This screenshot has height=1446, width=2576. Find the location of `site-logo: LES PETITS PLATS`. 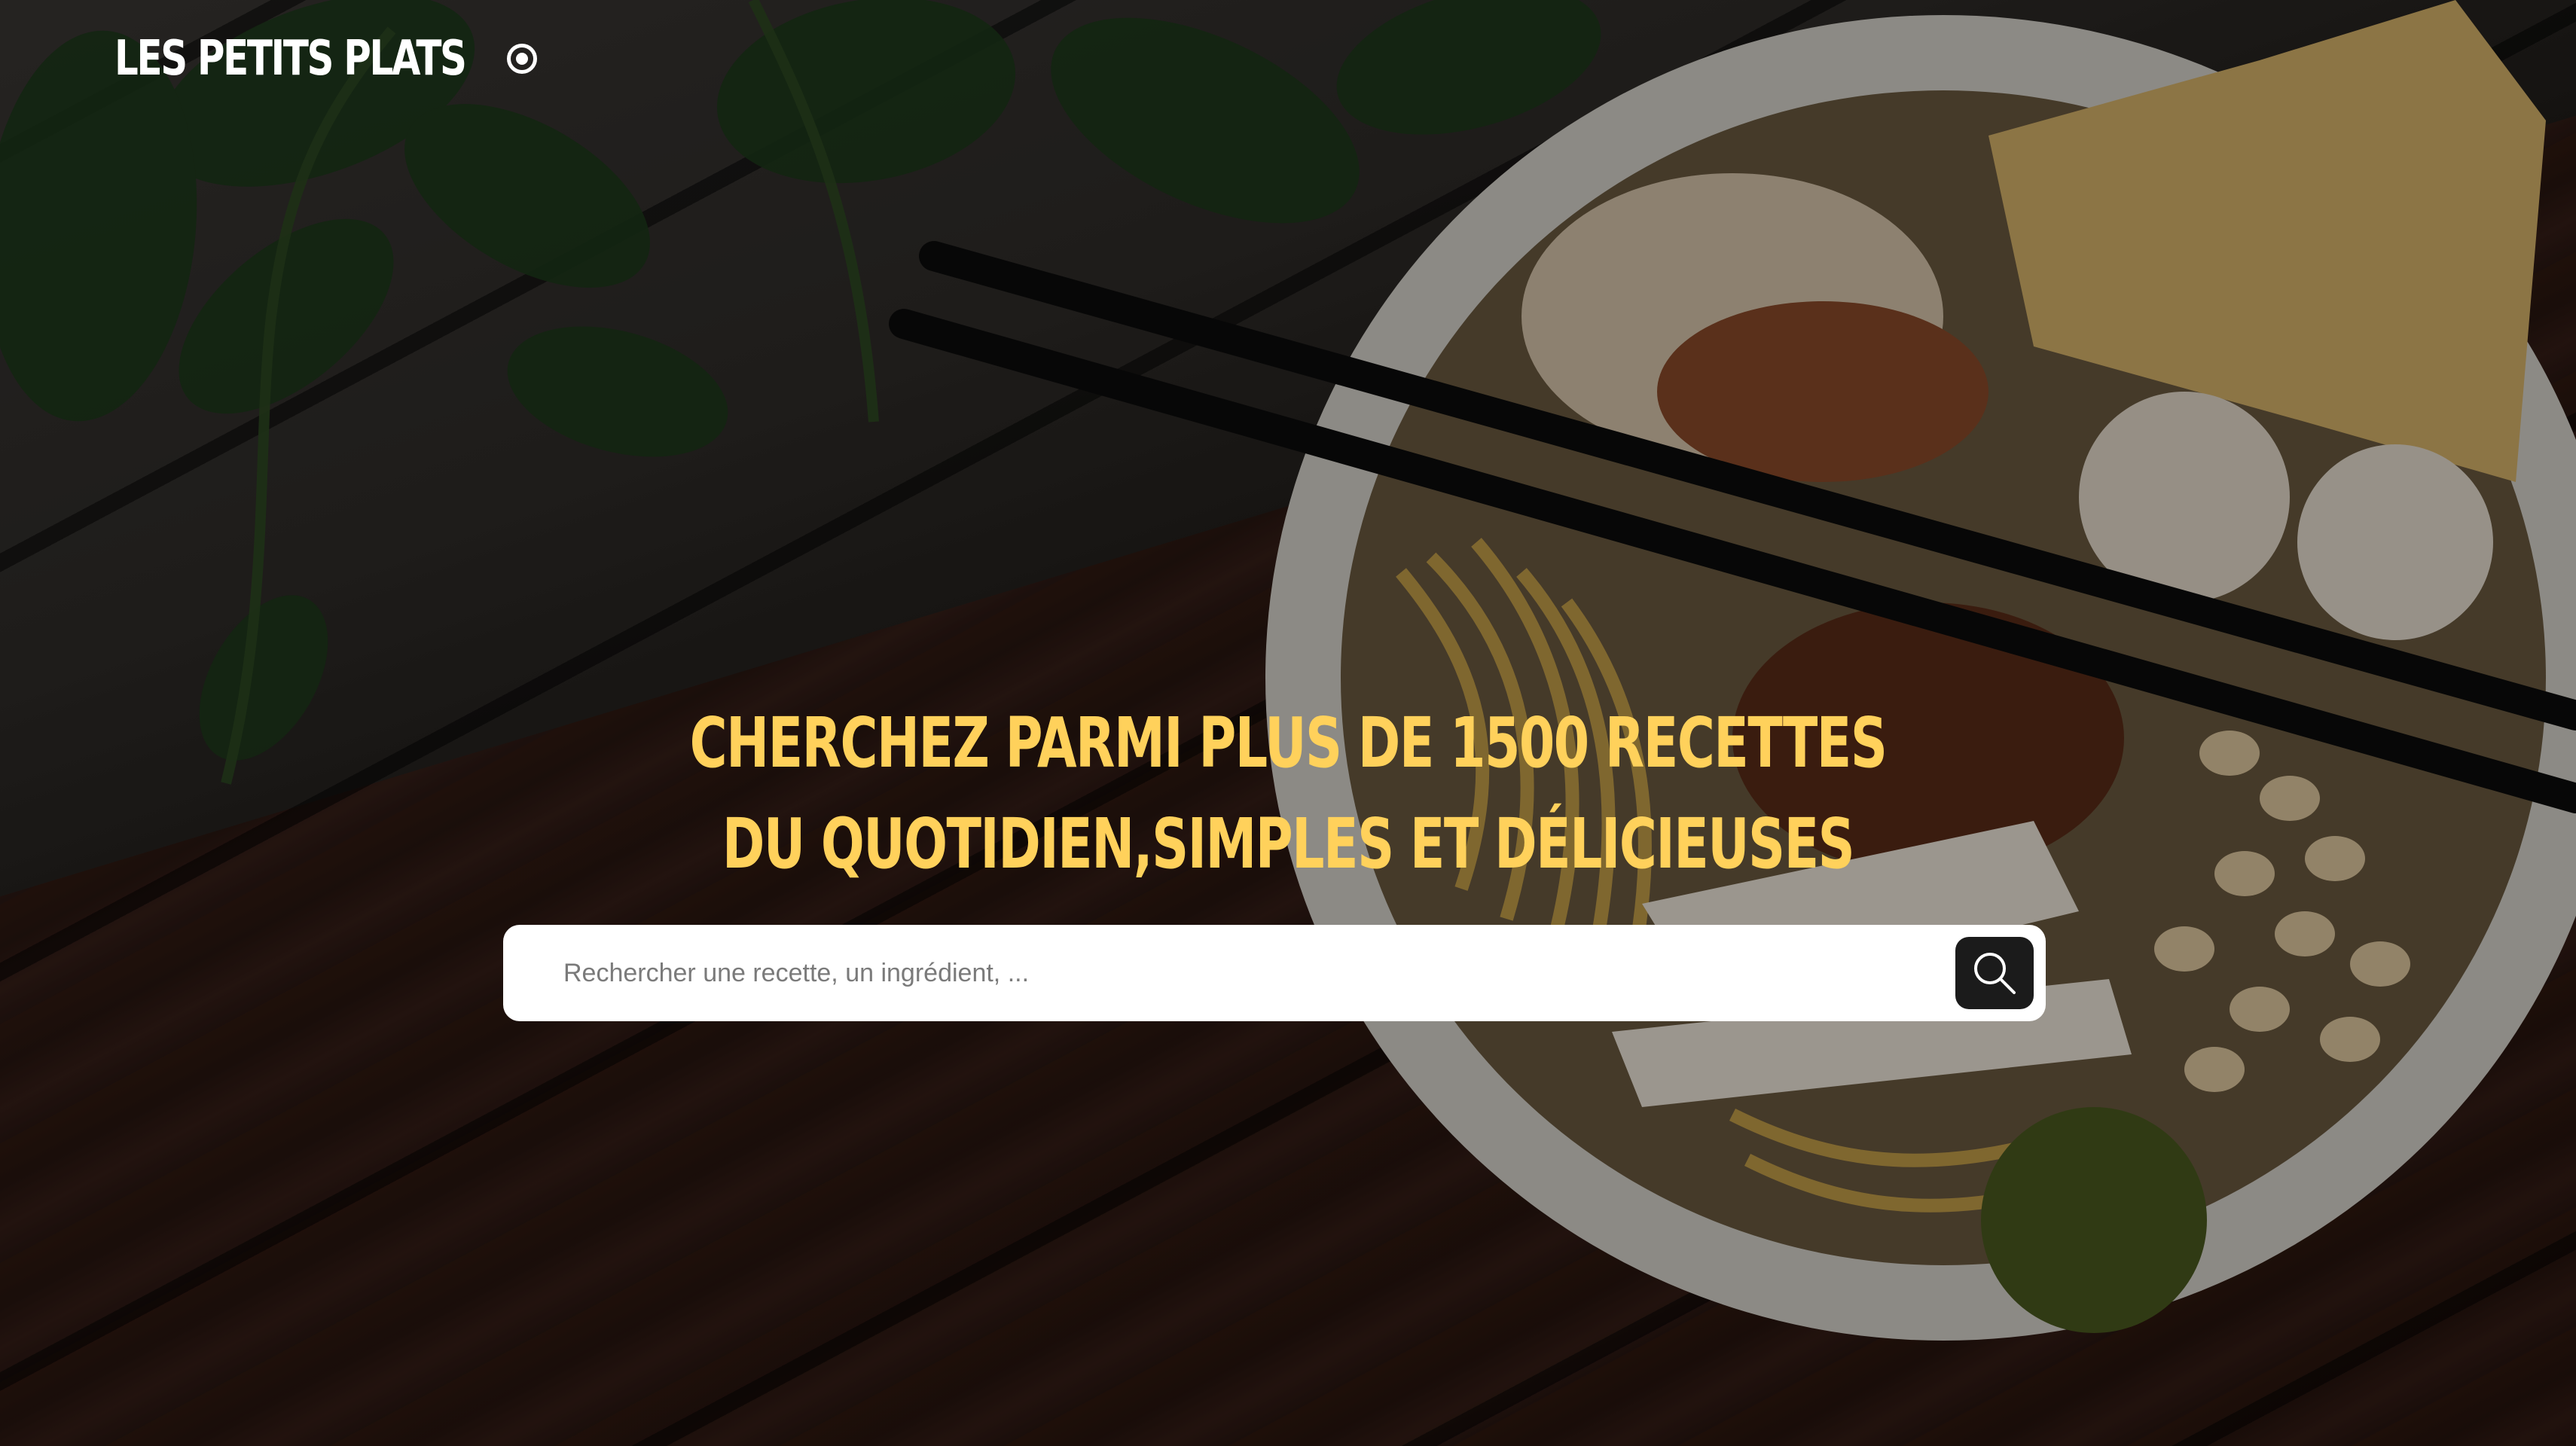

site-logo: LES PETITS PLATS is located at coordinates (326, 59).